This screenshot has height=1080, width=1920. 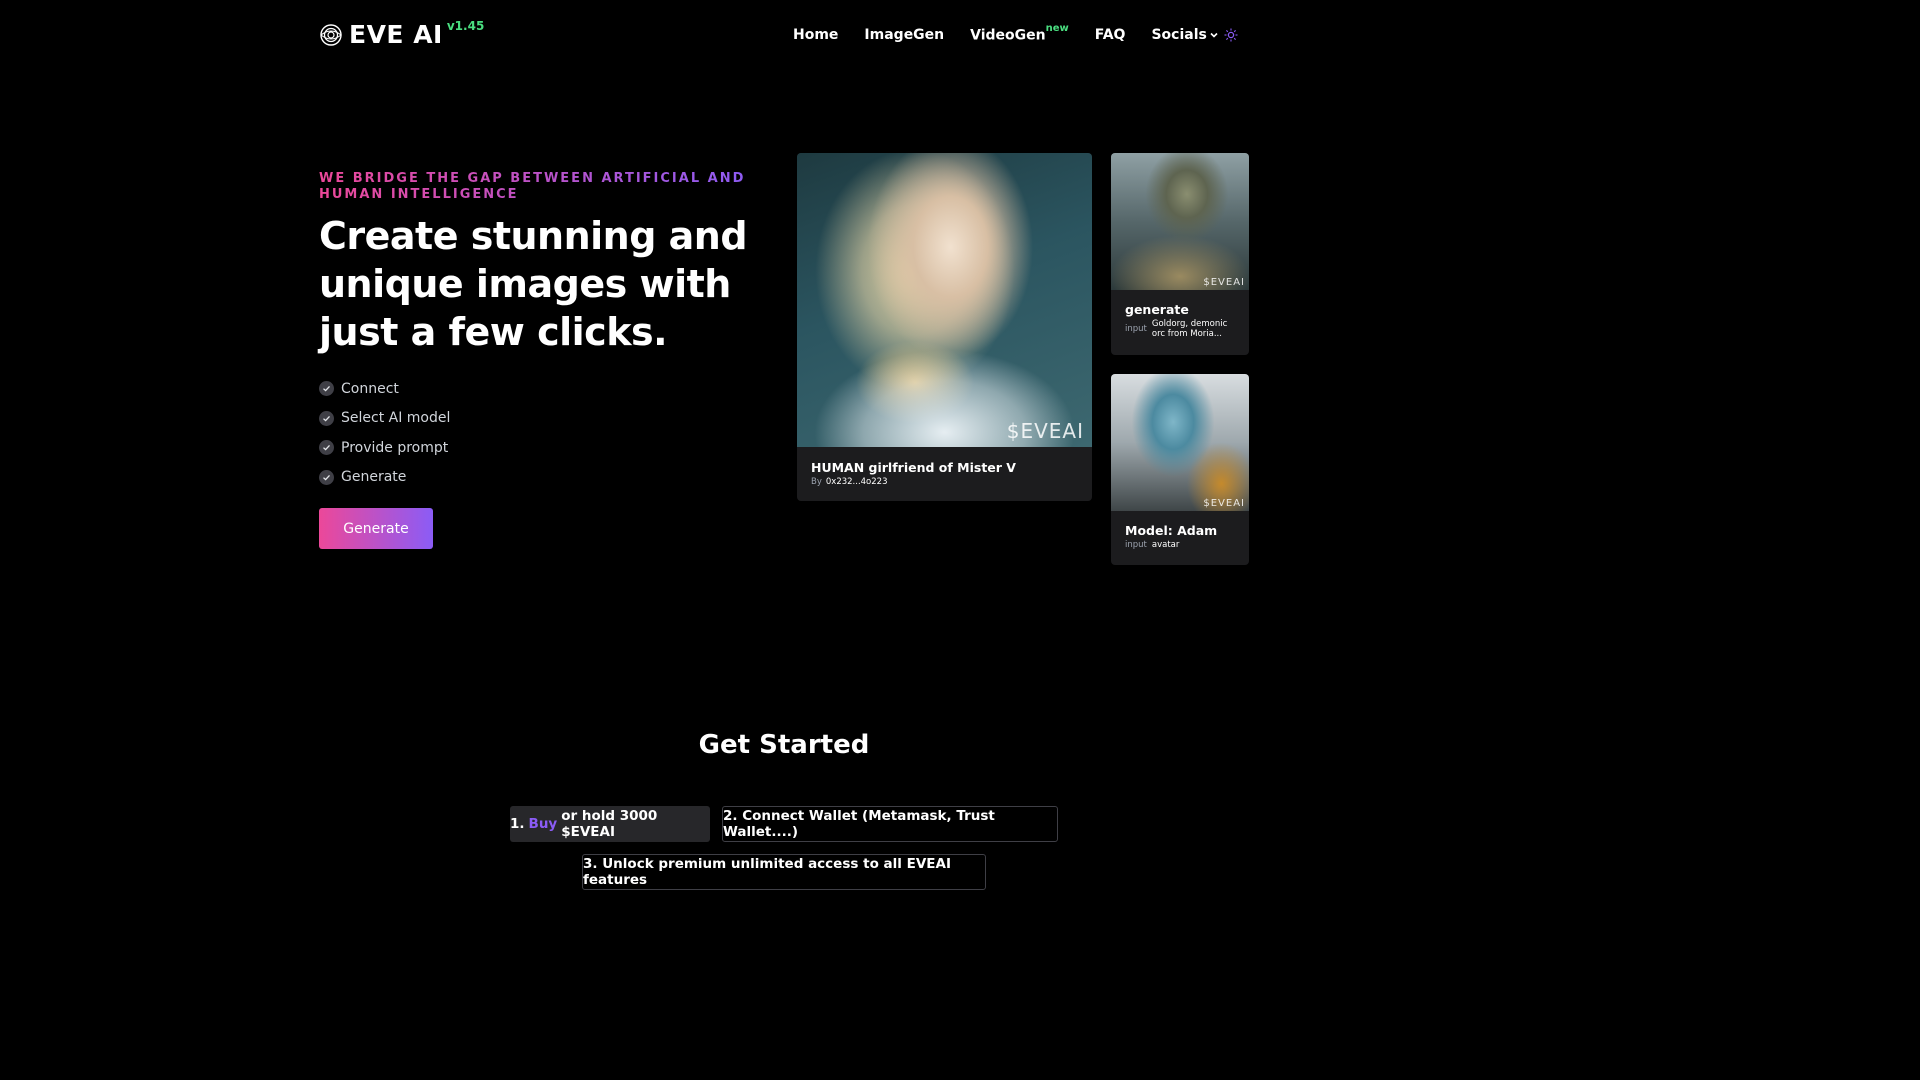 I want to click on step-item: Select AI model, so click(x=384, y=419).